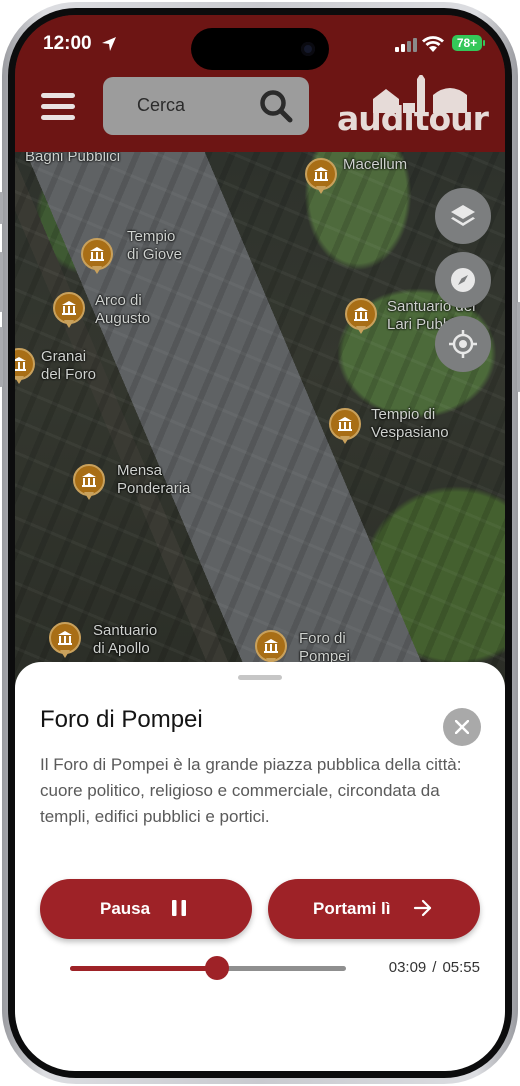 This screenshot has height=1086, width=520. What do you see at coordinates (260, 49) in the screenshot?
I see `dynamic-island` at bounding box center [260, 49].